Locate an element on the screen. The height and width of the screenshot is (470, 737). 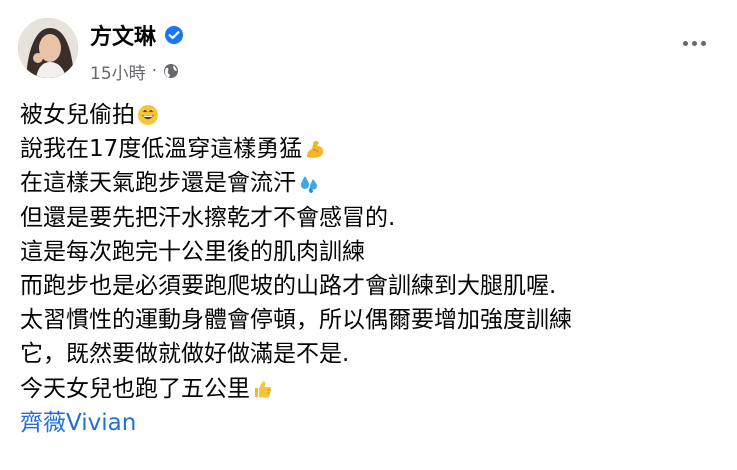
more-options-icon is located at coordinates (694, 43).